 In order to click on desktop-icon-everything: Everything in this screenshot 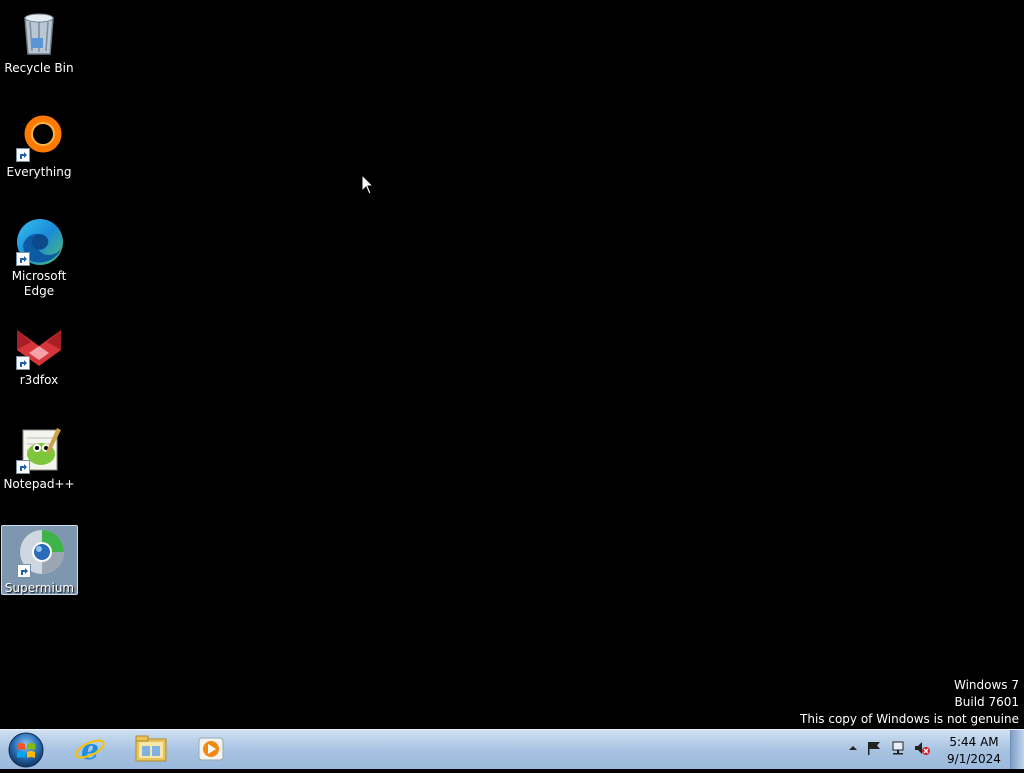, I will do `click(39, 145)`.